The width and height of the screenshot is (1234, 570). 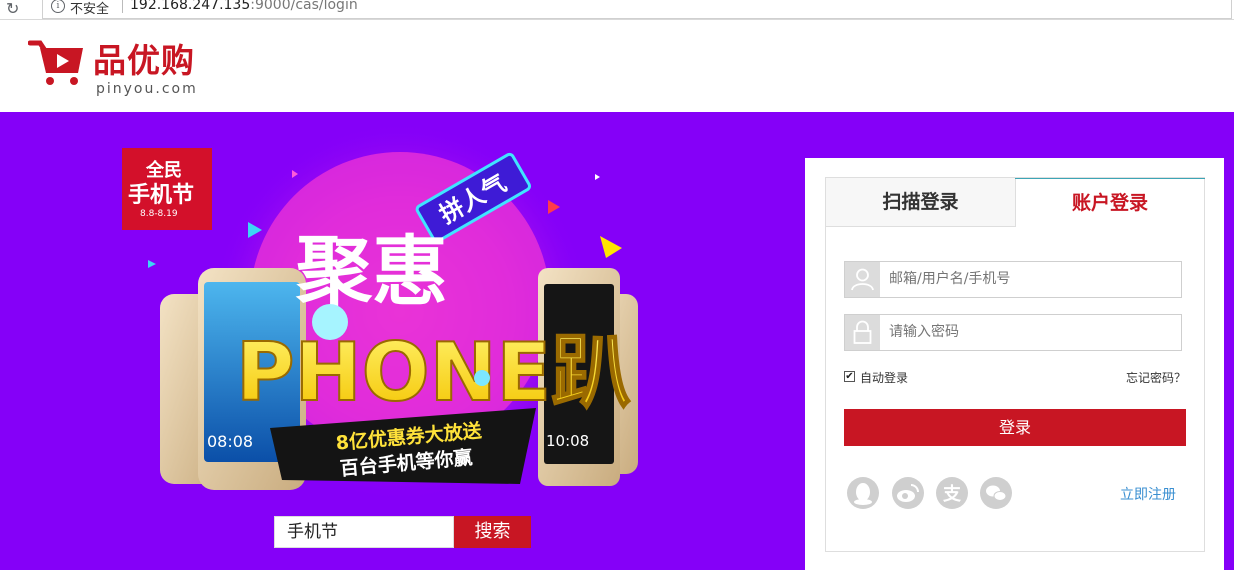 What do you see at coordinates (122, 6) in the screenshot?
I see `url-separator` at bounding box center [122, 6].